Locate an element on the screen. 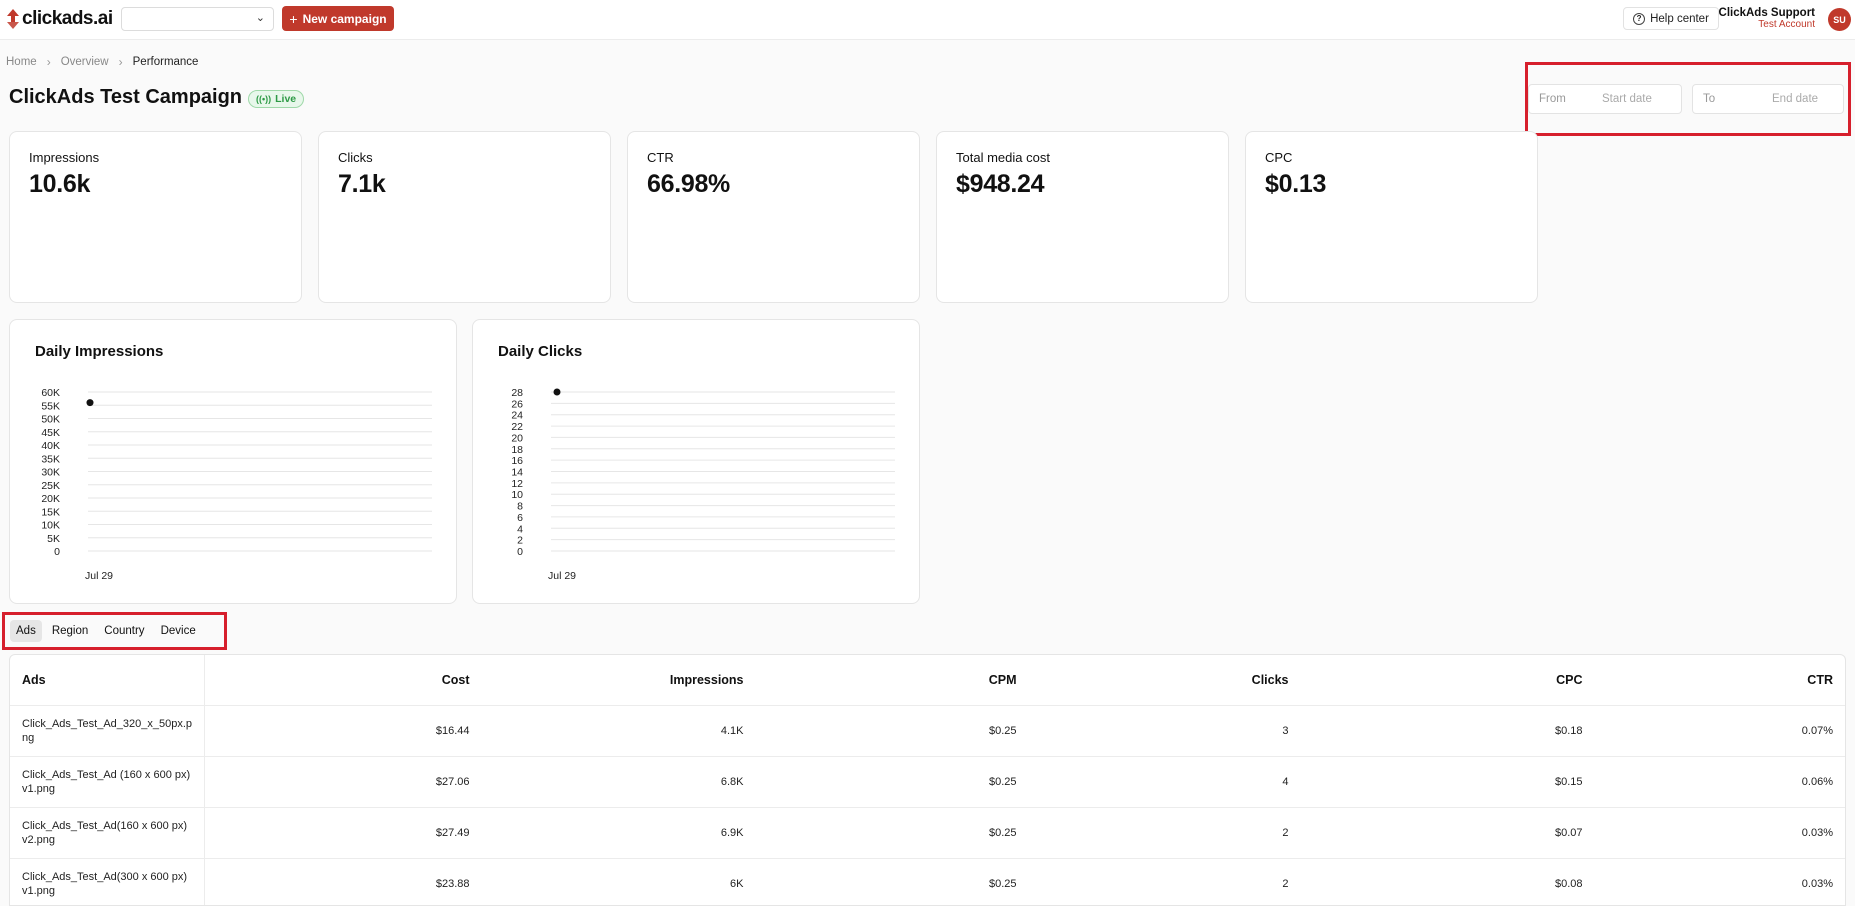 This screenshot has height=906, width=1855. tab-ads: Ads is located at coordinates (26, 631).